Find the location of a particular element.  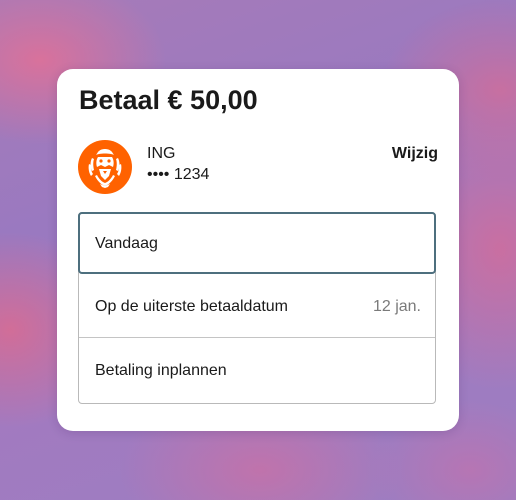

option-due-date: Op de uiterste betaaldatum 12 jan. is located at coordinates (257, 306).